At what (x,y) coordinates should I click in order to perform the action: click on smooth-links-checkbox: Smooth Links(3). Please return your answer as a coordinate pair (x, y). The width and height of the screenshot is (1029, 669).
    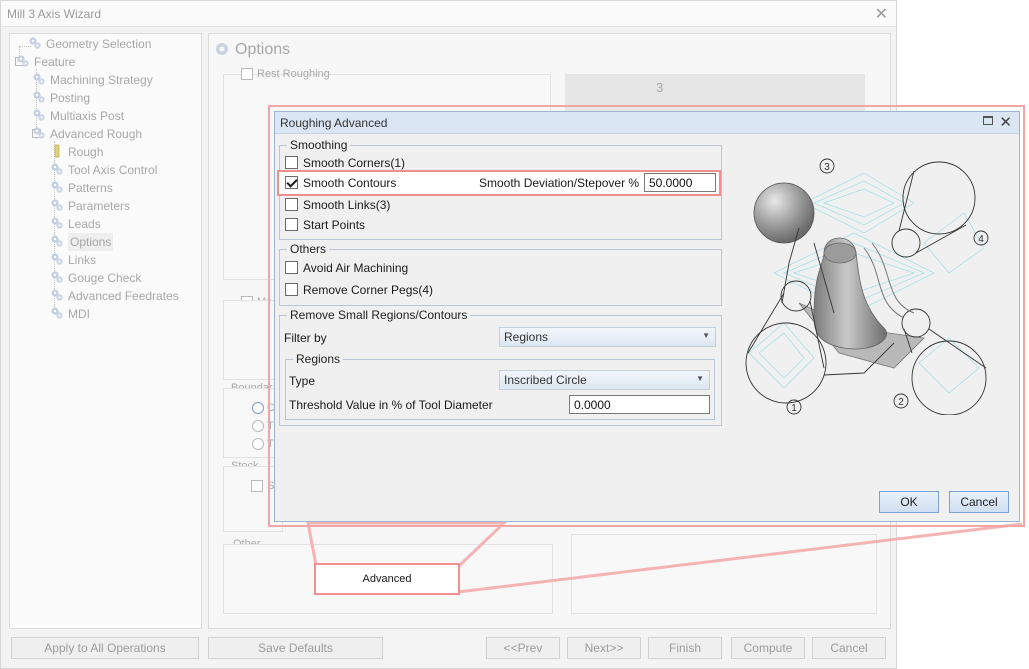
    Looking at the image, I should click on (337, 205).